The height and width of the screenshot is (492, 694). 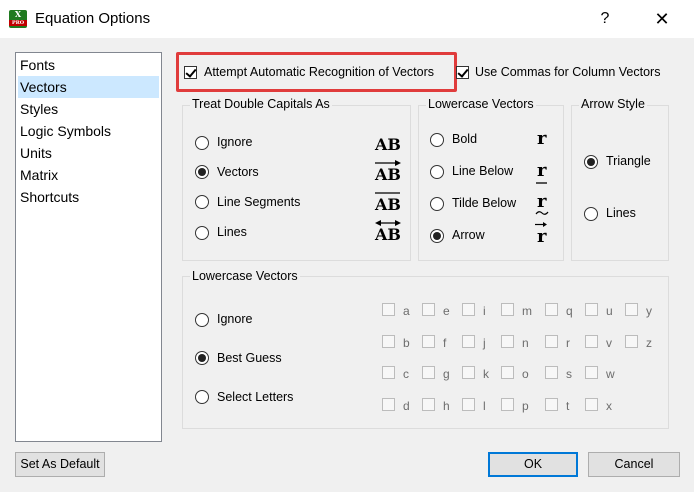 I want to click on arrow-triangle-label: Triangle, so click(x=628, y=161).